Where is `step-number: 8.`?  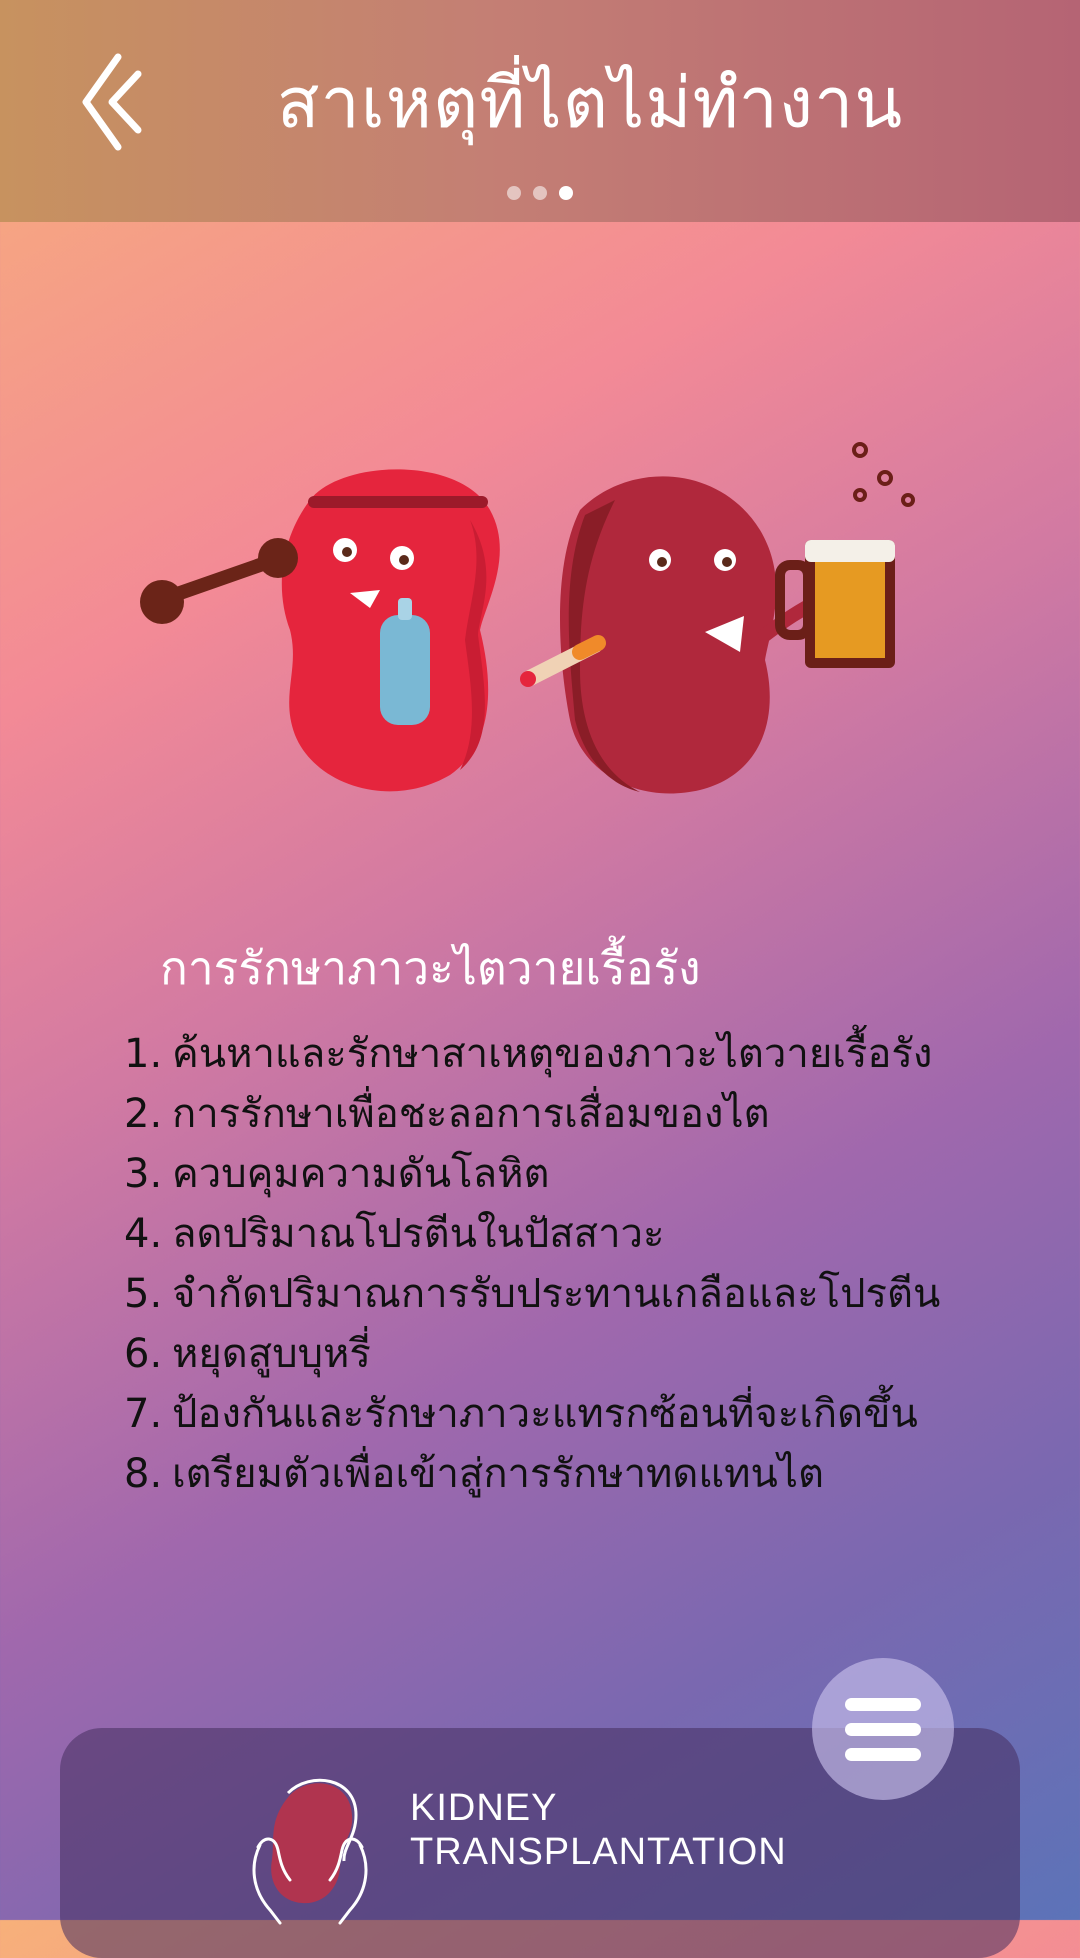
step-number: 8. is located at coordinates (143, 1474).